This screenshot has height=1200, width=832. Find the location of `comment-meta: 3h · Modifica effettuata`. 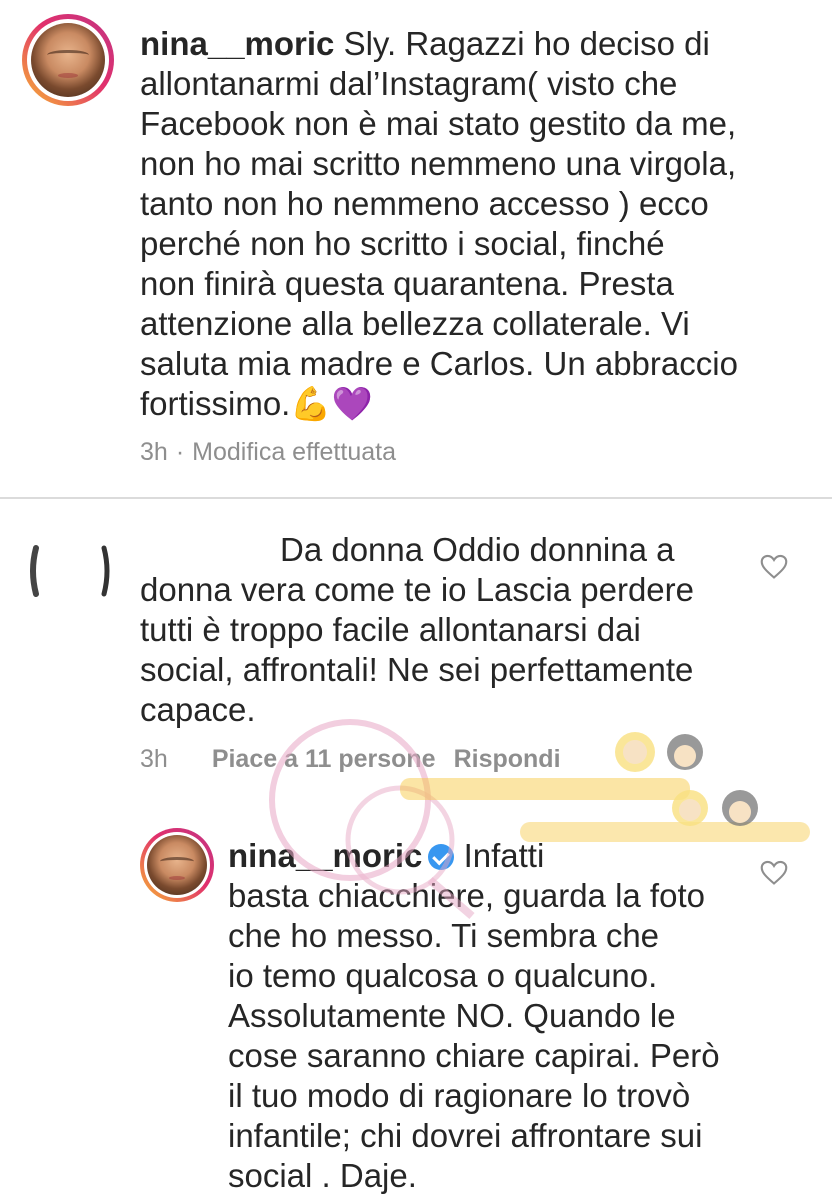

comment-meta: 3h · Modifica effettuata is located at coordinates (277, 452).